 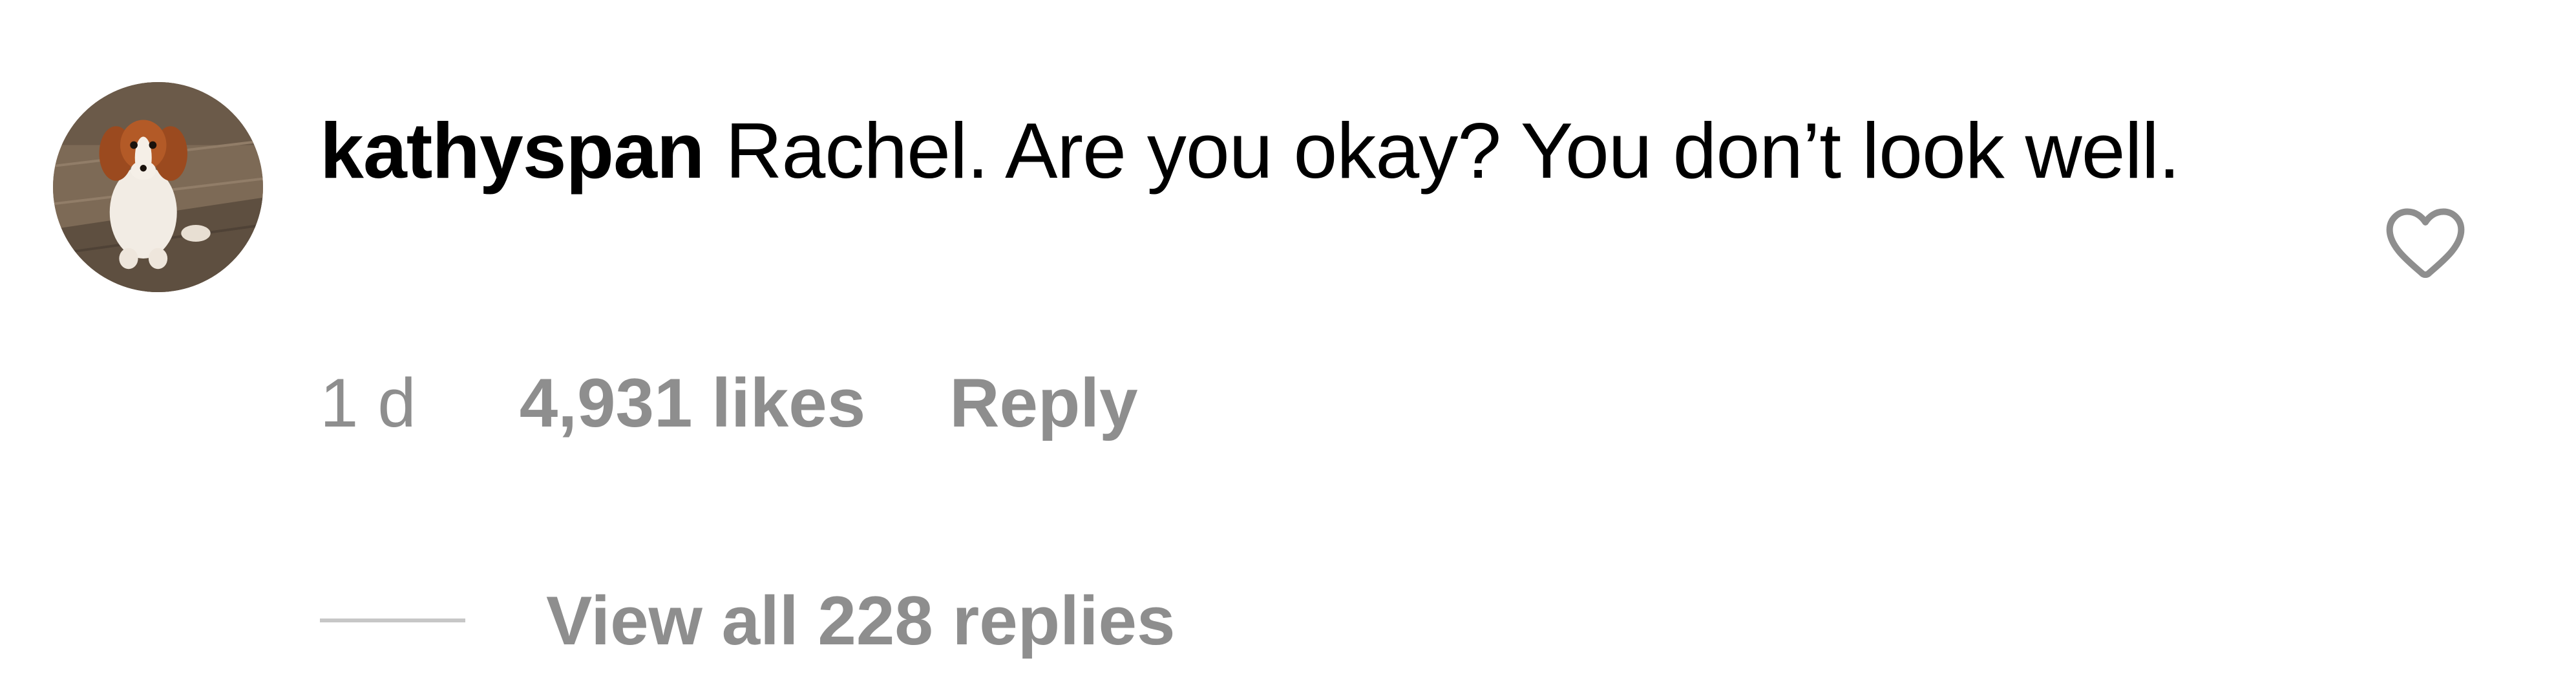 What do you see at coordinates (368, 402) in the screenshot?
I see `comment-timestamp: 1 d` at bounding box center [368, 402].